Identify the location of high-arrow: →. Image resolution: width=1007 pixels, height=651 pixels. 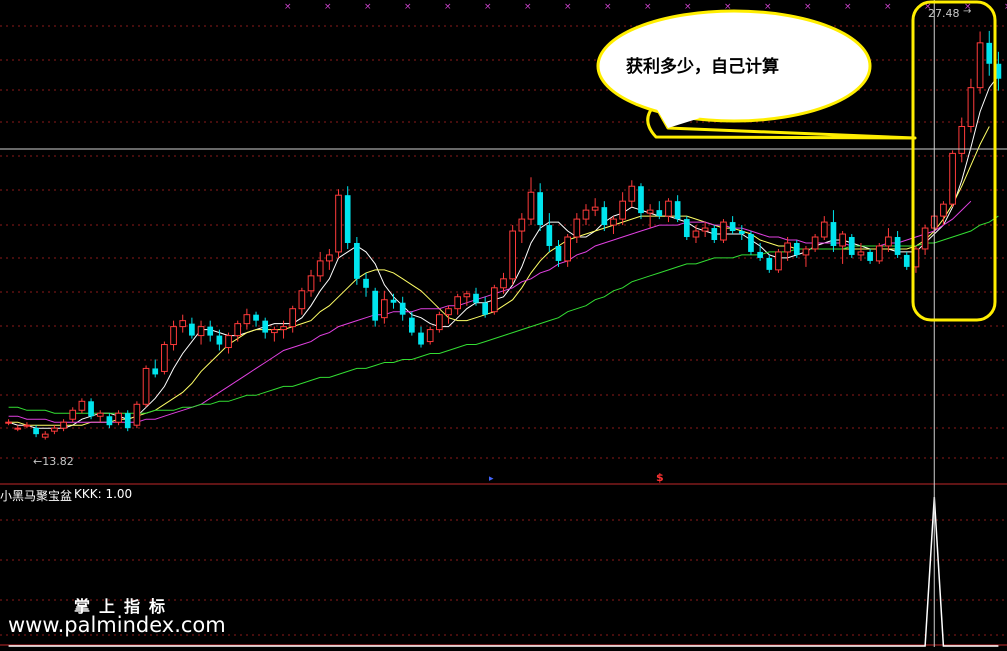
(967, 11).